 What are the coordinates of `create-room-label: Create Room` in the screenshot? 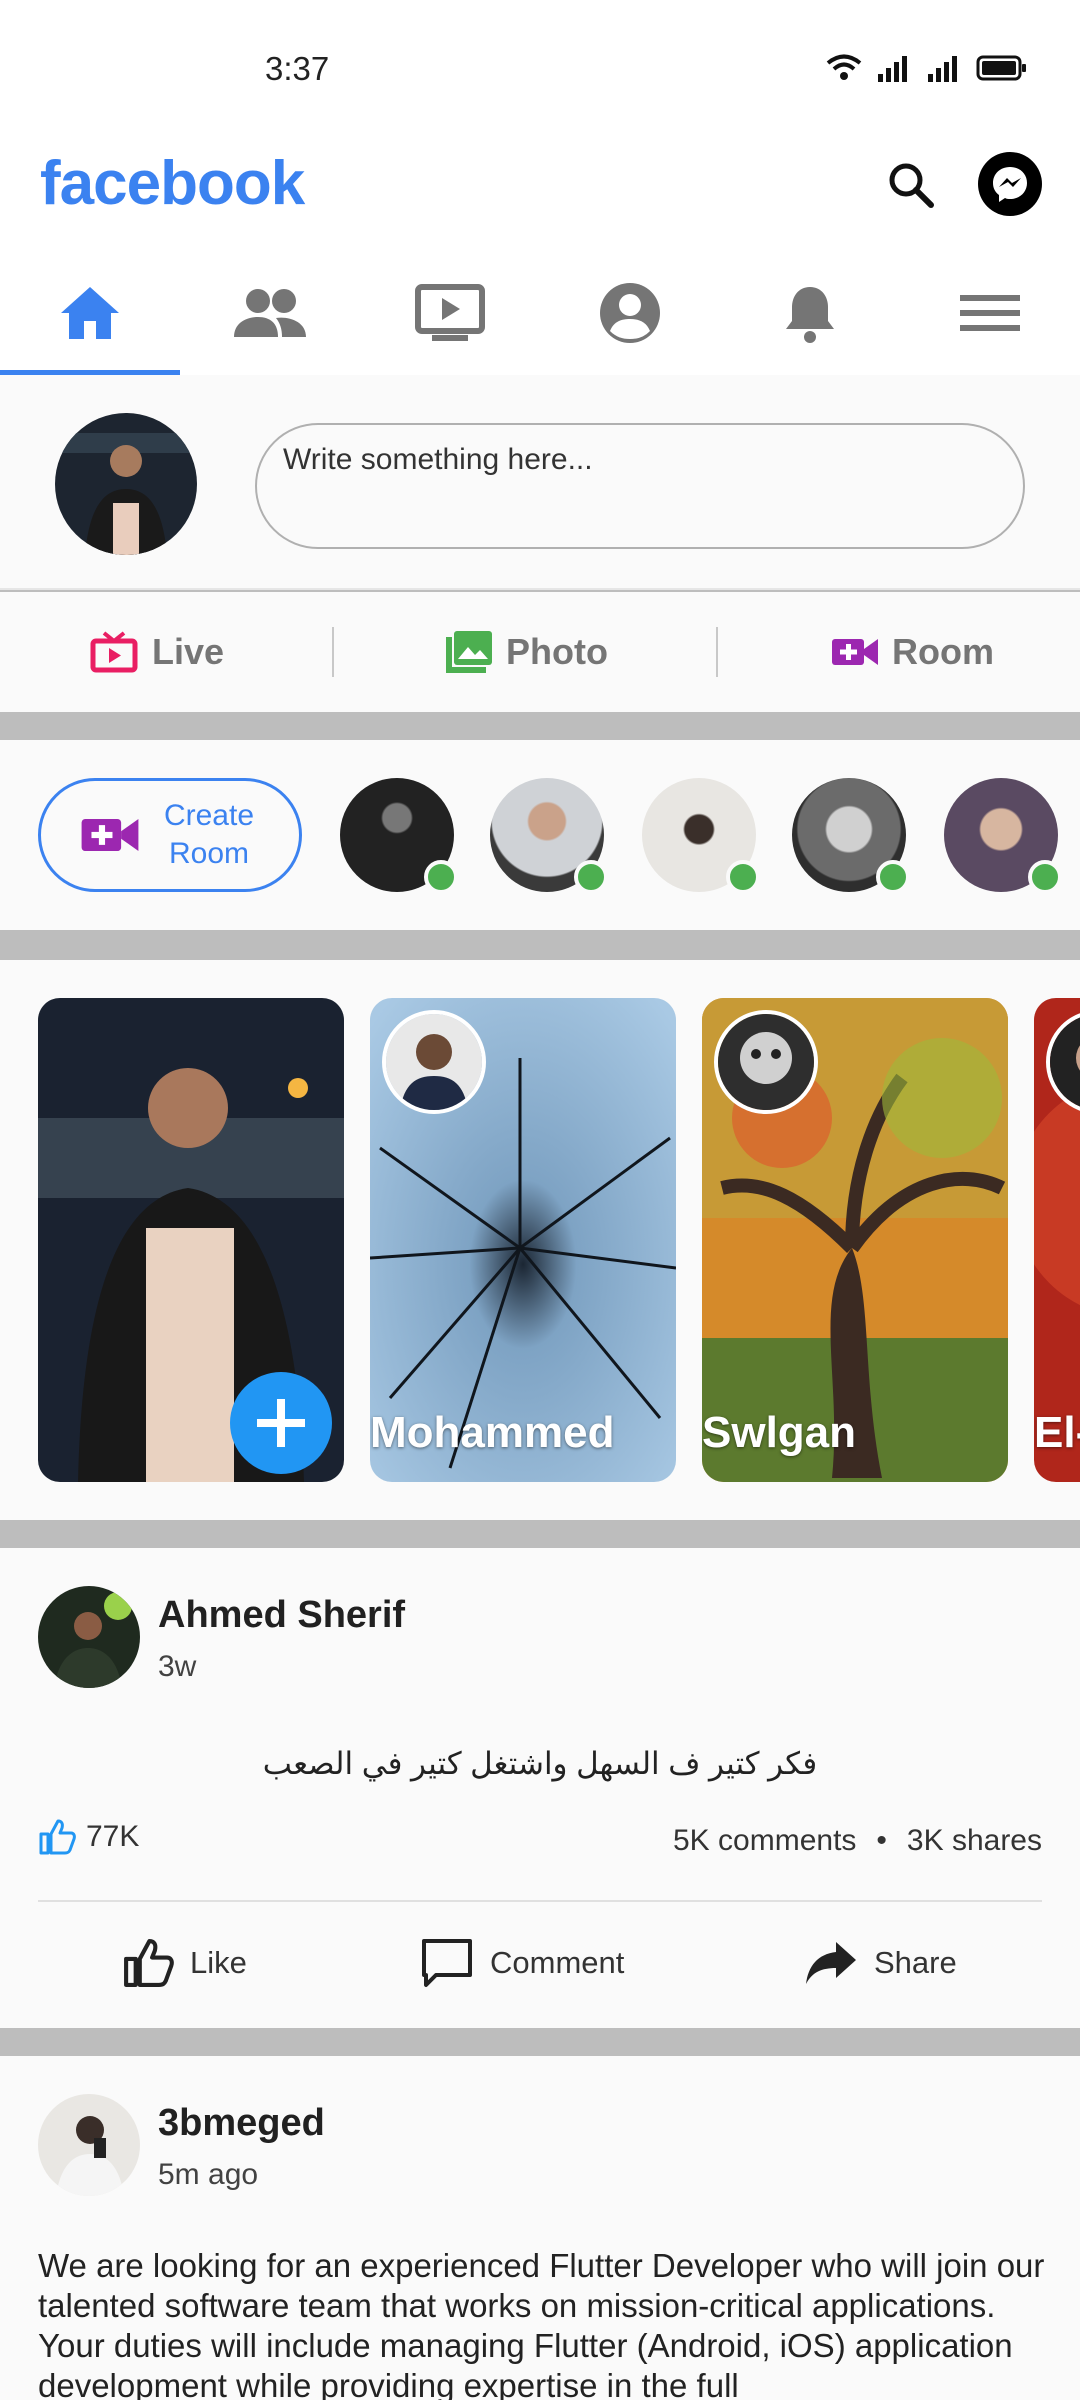 It's located at (209, 834).